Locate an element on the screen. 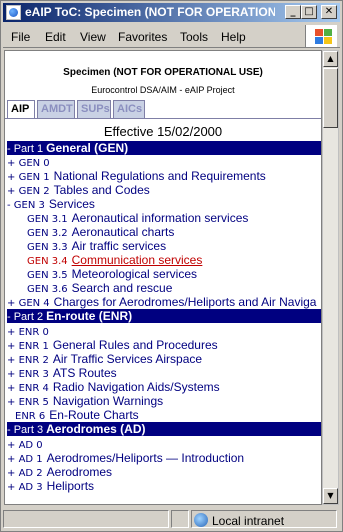 This screenshot has height=532, width=343. toc-item-gen-0: + GEN 0 is located at coordinates (30, 162).